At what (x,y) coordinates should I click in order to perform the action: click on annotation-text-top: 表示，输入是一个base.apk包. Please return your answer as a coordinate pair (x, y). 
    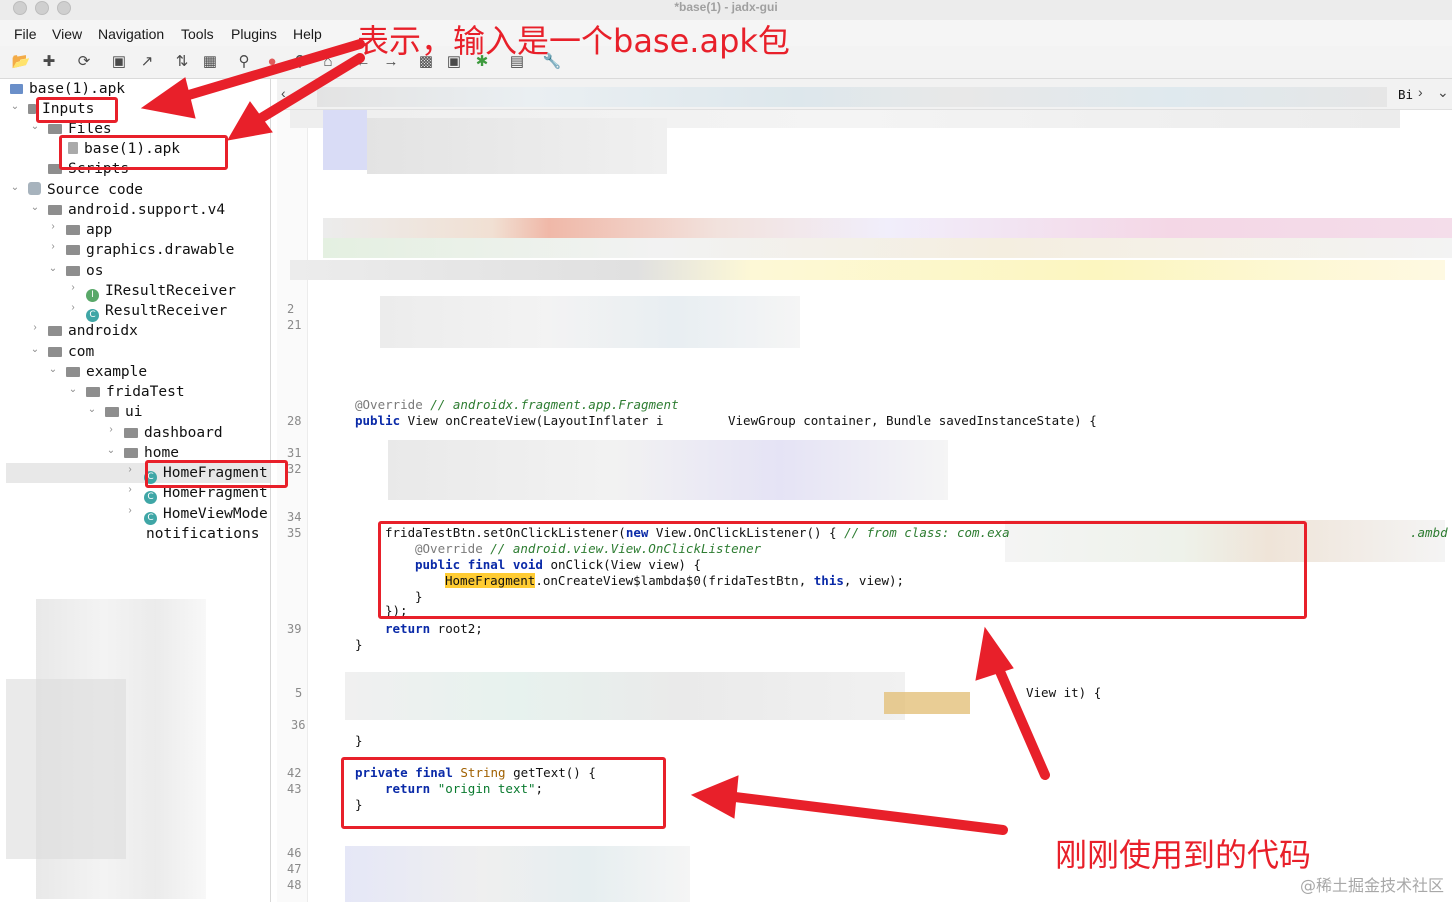
    Looking at the image, I should click on (573, 41).